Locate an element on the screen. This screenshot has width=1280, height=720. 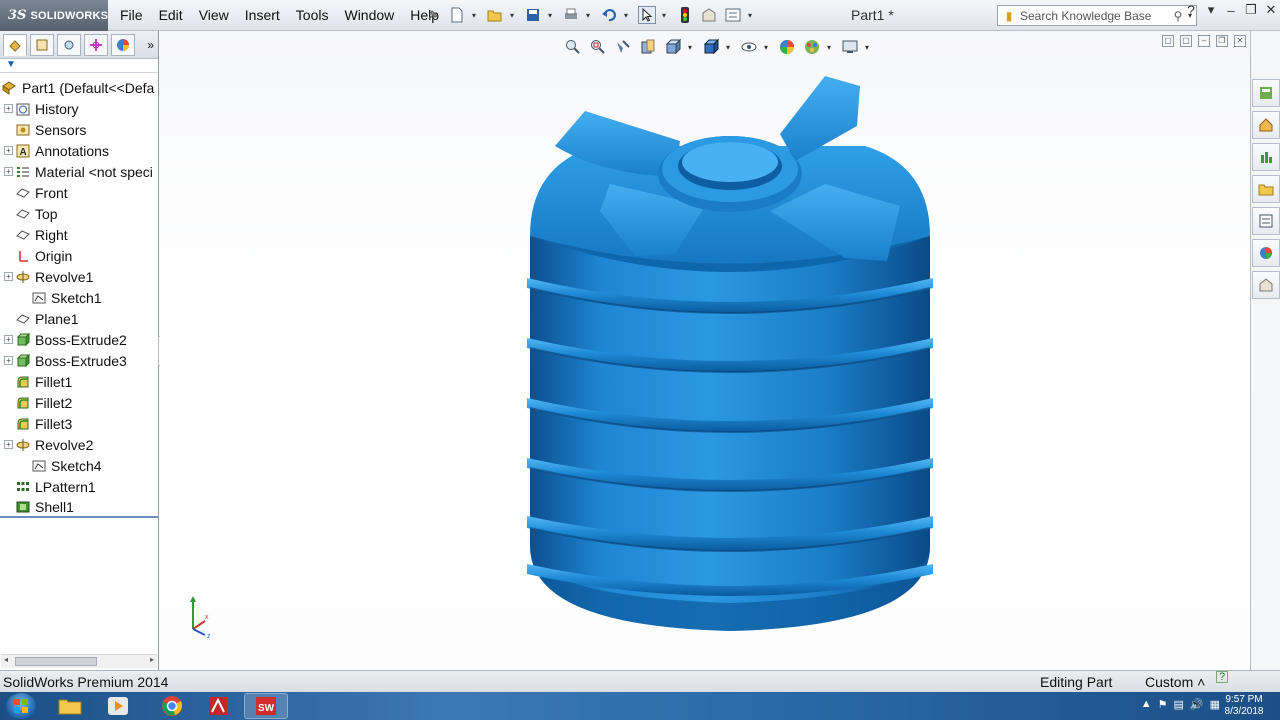
media-player-taskbar-icon is located at coordinates (118, 706).